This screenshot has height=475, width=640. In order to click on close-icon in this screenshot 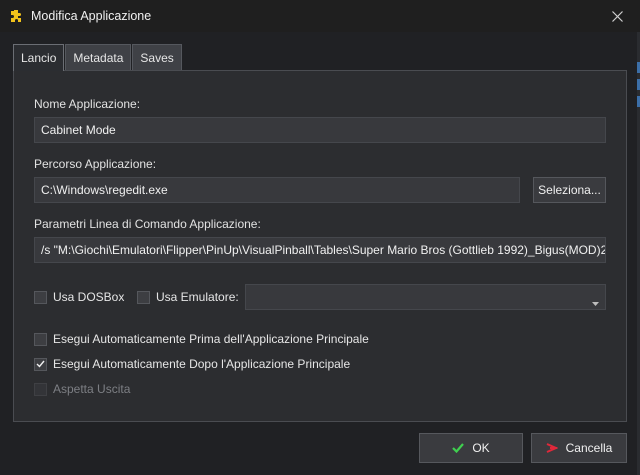, I will do `click(617, 16)`.